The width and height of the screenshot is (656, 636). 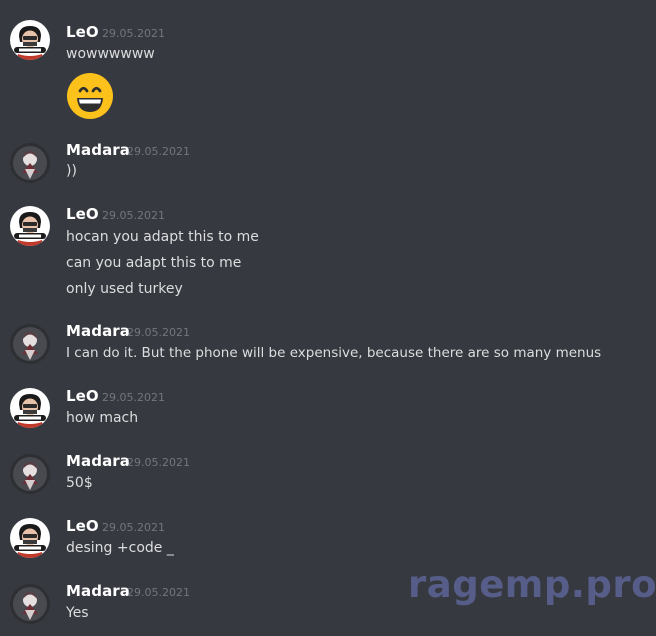 What do you see at coordinates (110, 54) in the screenshot?
I see `message-text: wowwwwww` at bounding box center [110, 54].